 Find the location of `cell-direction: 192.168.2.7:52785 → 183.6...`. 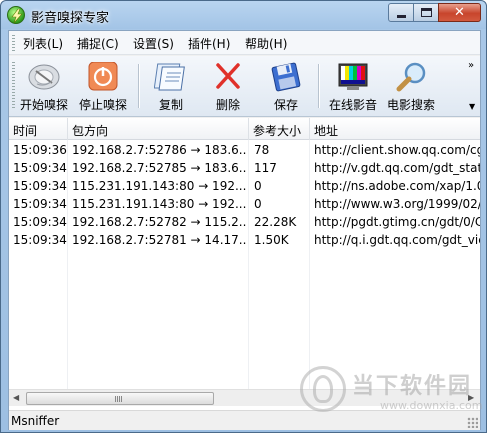

cell-direction: 192.168.2.7:52785 → 183.6... is located at coordinates (159, 168).